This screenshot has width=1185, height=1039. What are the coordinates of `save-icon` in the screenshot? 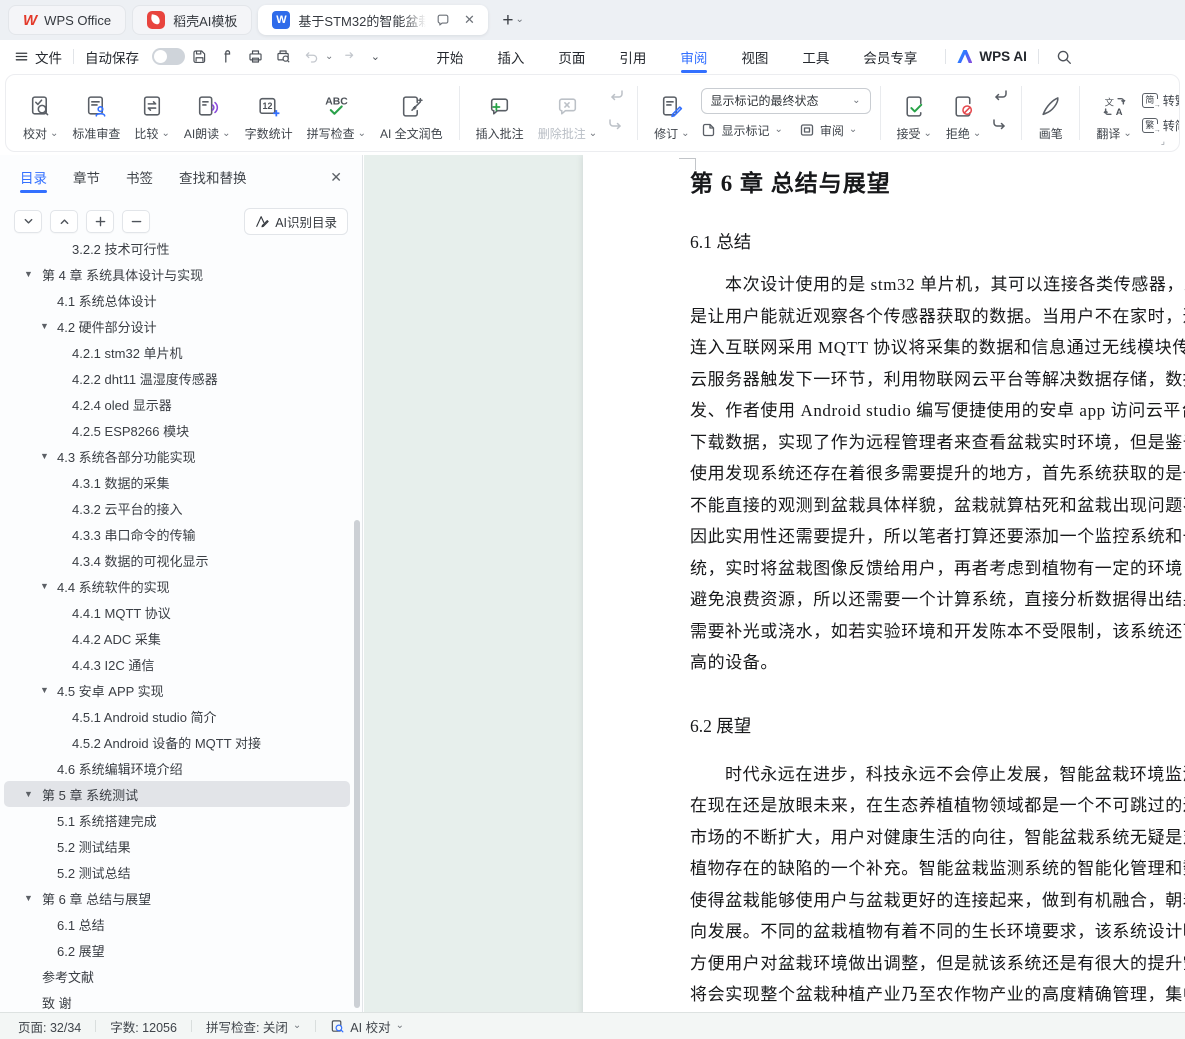 It's located at (199, 57).